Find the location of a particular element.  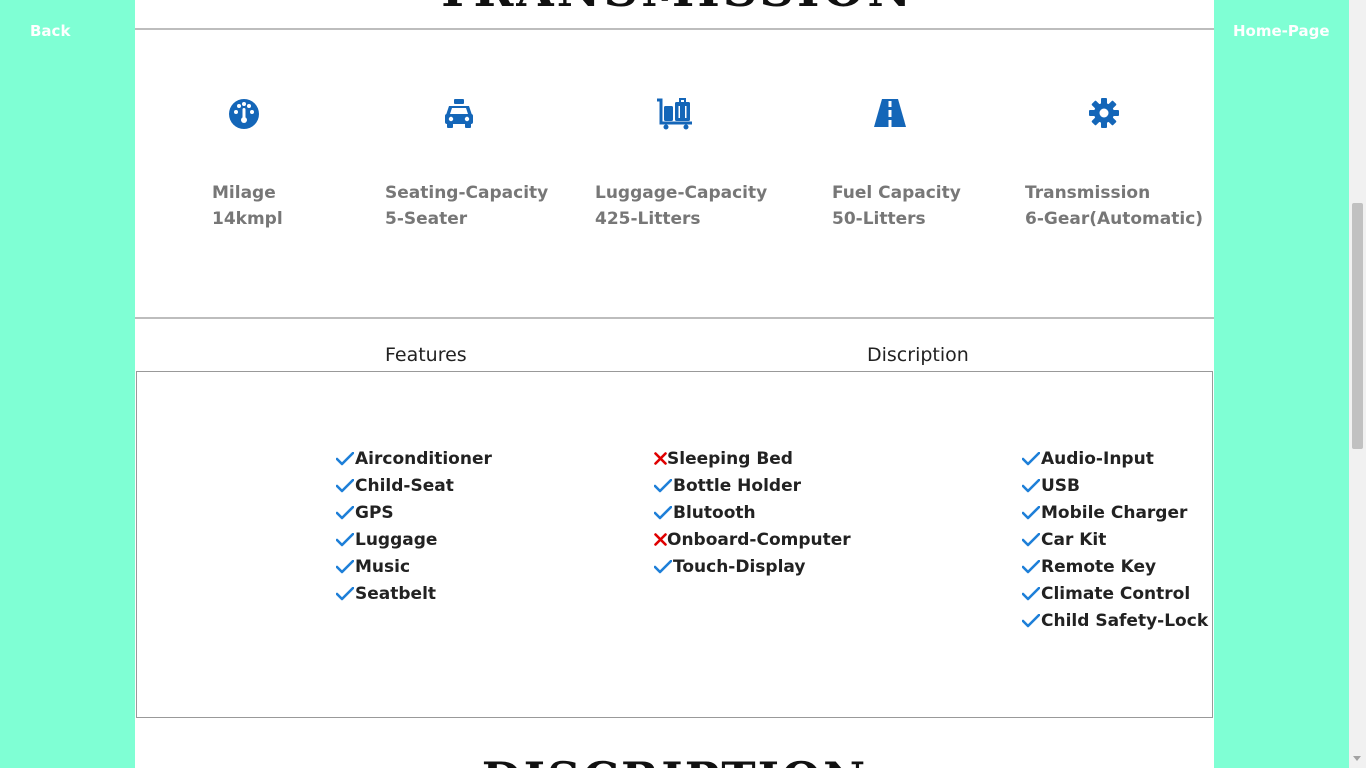

feature-label: Seatbelt is located at coordinates (396, 593).